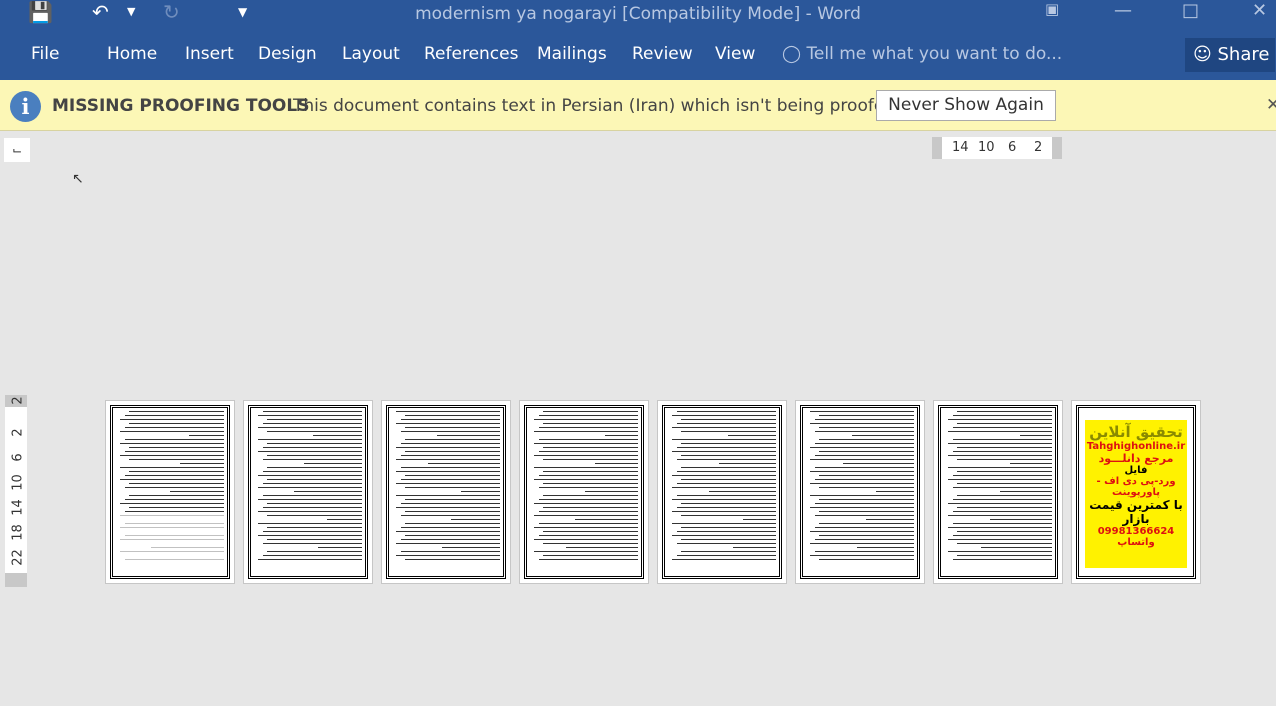 The image size is (1276, 706). What do you see at coordinates (132, 54) in the screenshot?
I see `tab-home: Home` at bounding box center [132, 54].